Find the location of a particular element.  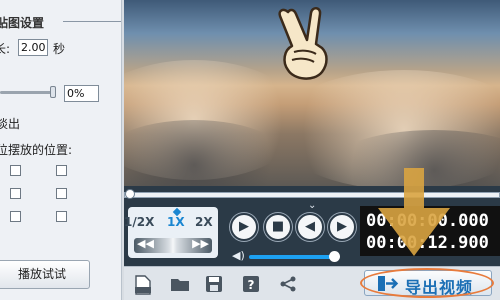

previous-frame-button: ◀ is located at coordinates (310, 227).